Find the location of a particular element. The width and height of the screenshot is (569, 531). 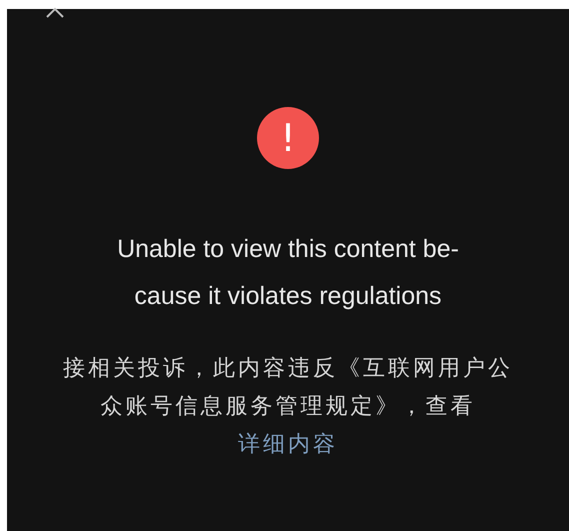

details-link: 详细内容 is located at coordinates (288, 444).